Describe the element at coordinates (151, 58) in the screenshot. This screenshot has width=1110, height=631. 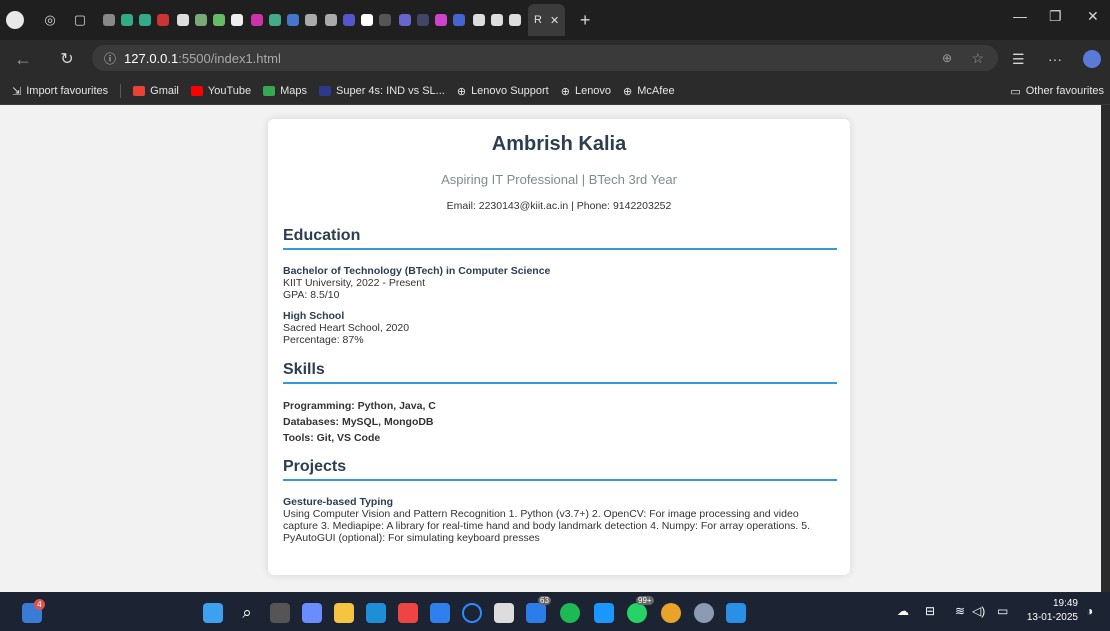
I see `url-host: 127.0.0.1` at that location.